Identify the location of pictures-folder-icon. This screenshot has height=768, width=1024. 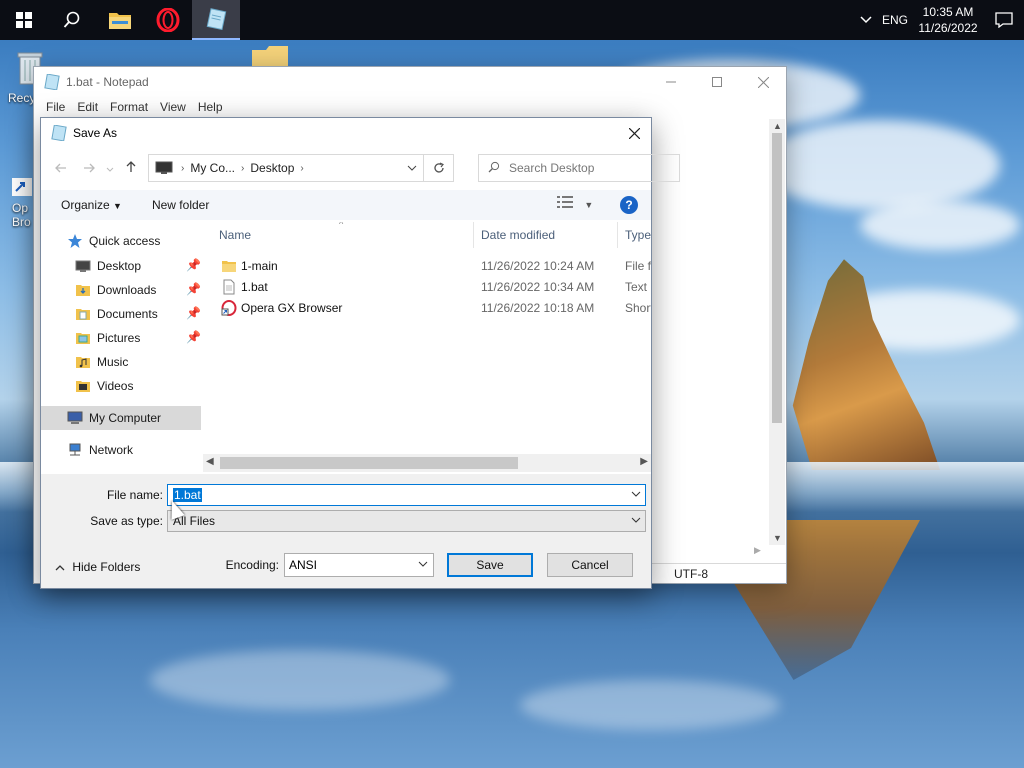
(83, 338).